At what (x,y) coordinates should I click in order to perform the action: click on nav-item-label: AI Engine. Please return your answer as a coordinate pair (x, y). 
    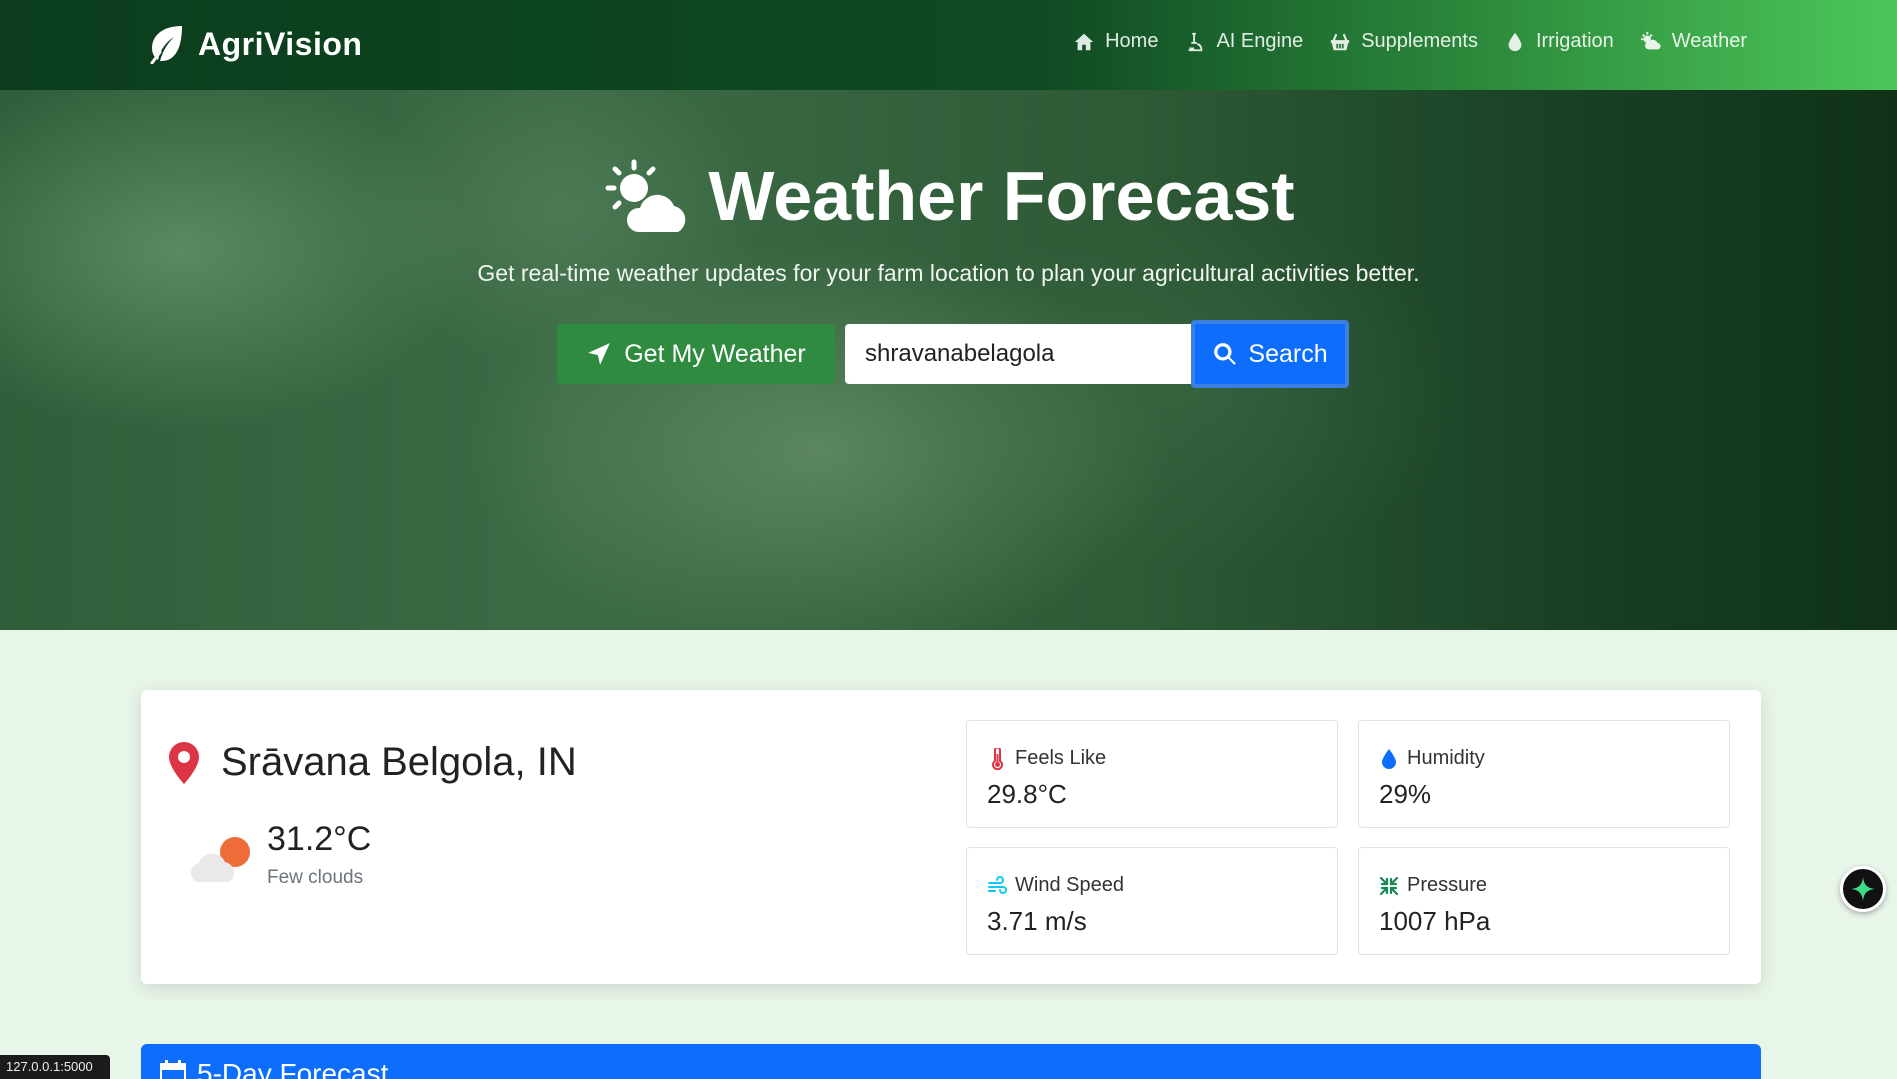
    Looking at the image, I should click on (1260, 41).